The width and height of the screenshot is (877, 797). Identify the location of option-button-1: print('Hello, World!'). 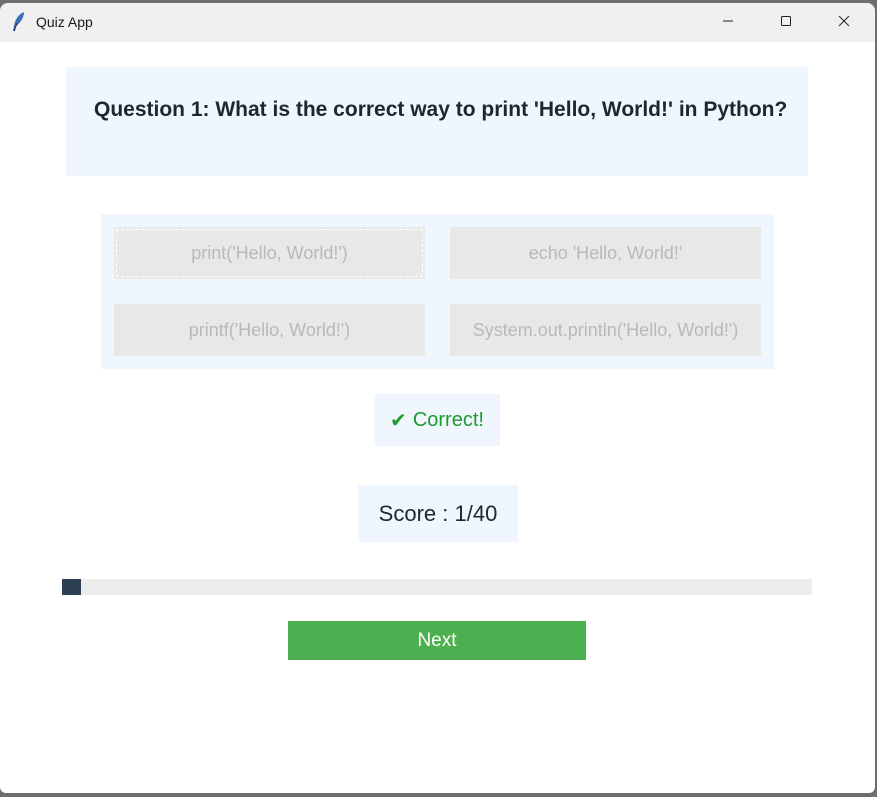
(269, 253).